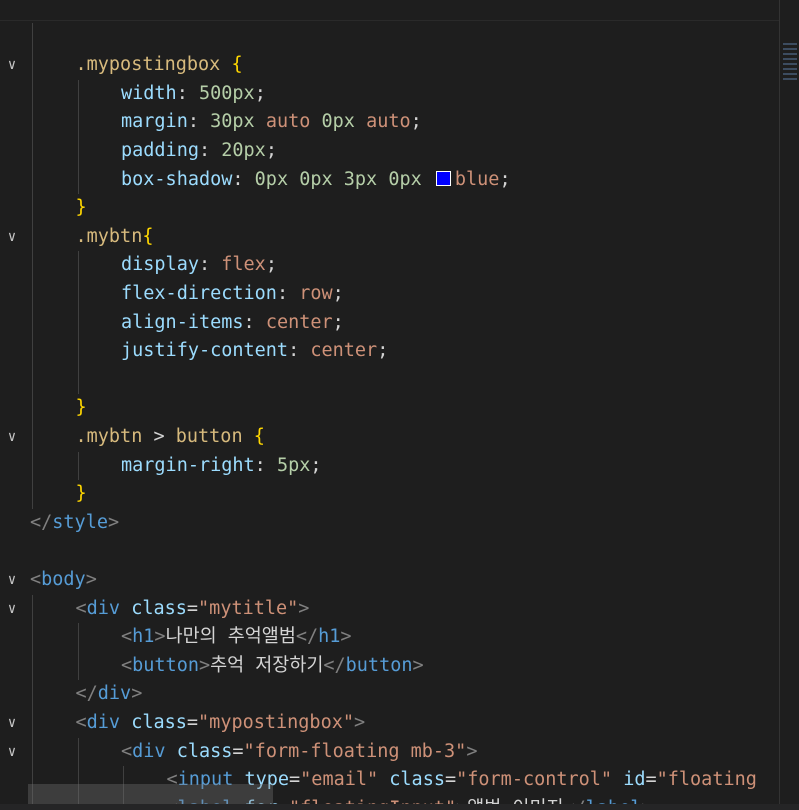 The height and width of the screenshot is (810, 799). What do you see at coordinates (254, 322) in the screenshot?
I see `code-token: :` at bounding box center [254, 322].